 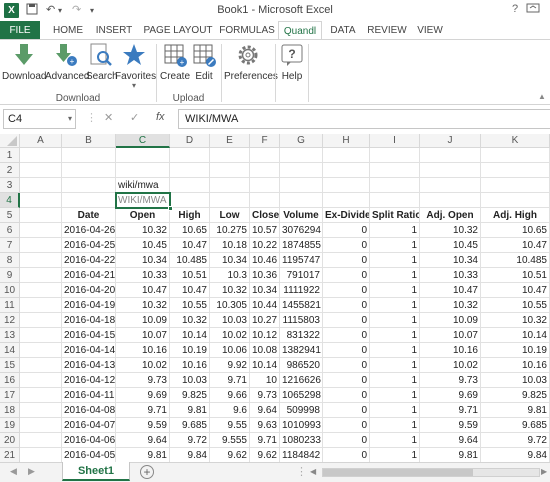 I want to click on cell-d15: 10.16, so click(x=190, y=365).